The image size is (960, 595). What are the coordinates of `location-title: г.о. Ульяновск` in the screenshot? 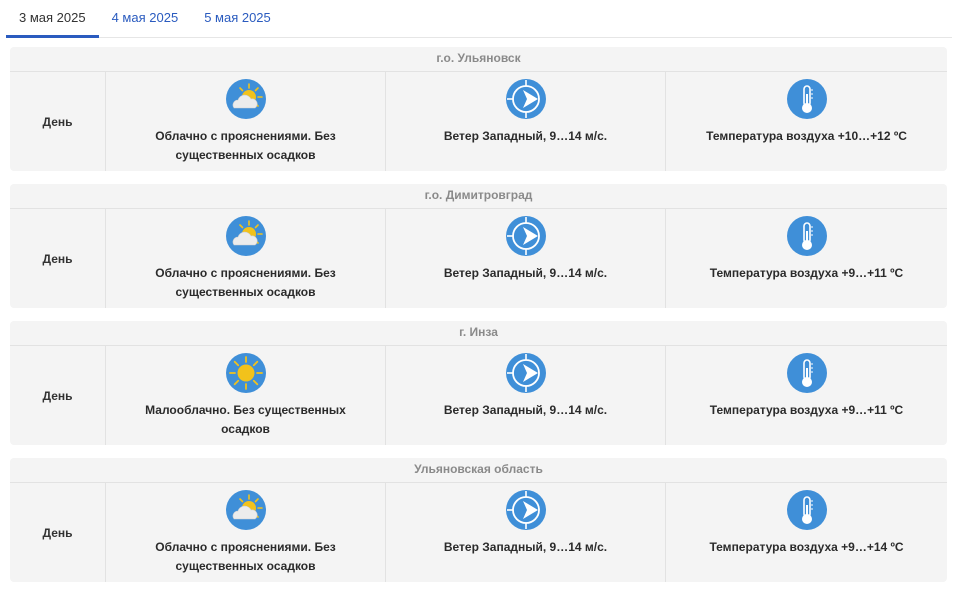 It's located at (478, 59).